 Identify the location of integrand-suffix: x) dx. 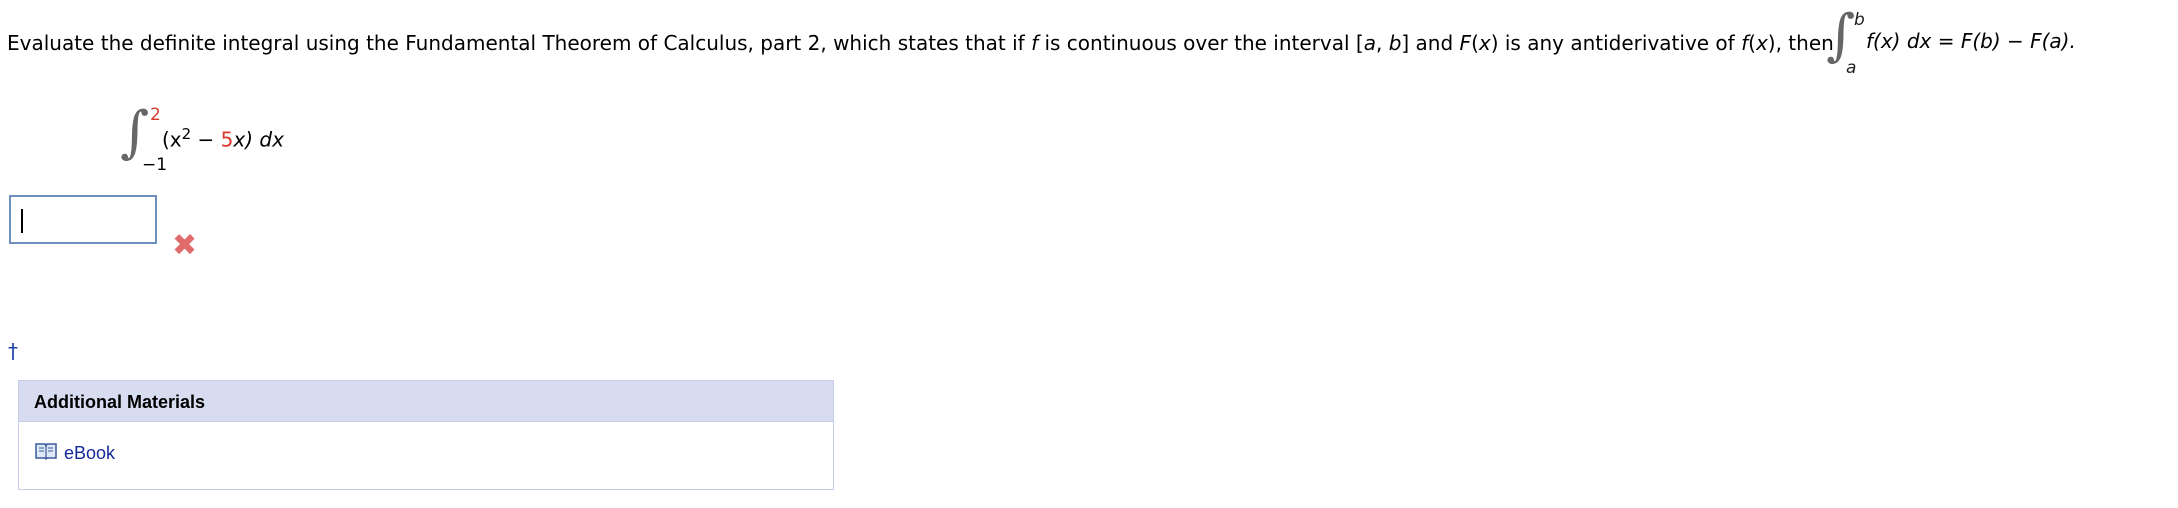
(258, 139).